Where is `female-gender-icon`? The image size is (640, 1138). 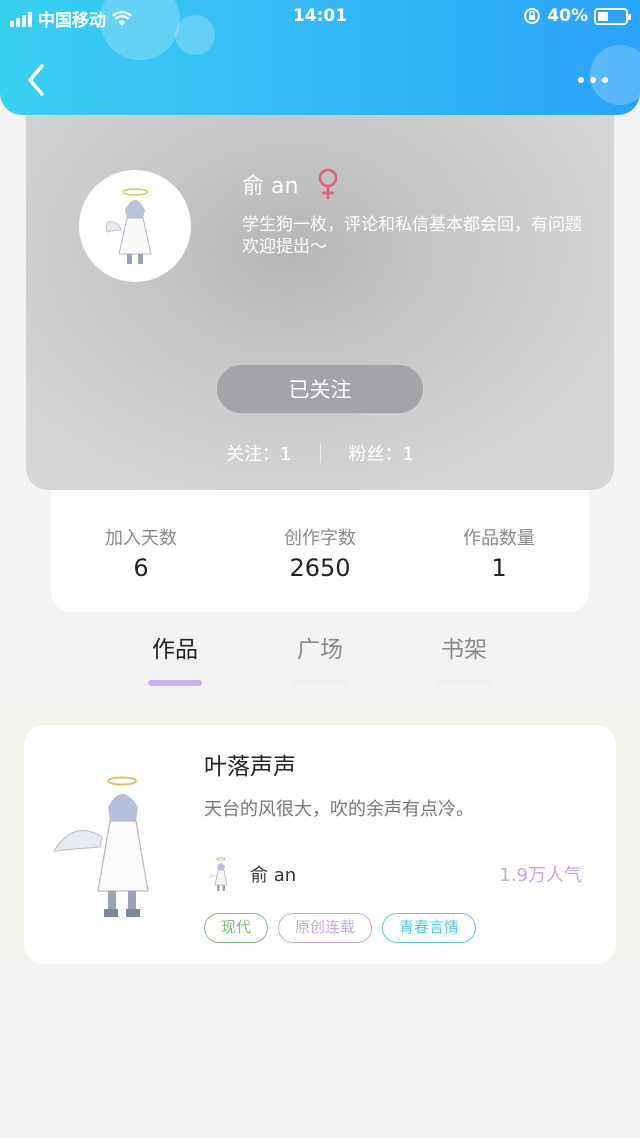
female-gender-icon is located at coordinates (328, 183).